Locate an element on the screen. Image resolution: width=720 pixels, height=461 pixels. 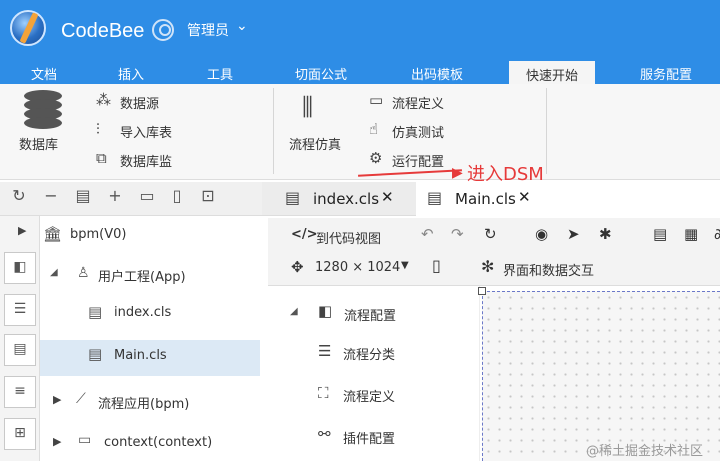
db-monitor-button: 数据库监 is located at coordinates (146, 160).